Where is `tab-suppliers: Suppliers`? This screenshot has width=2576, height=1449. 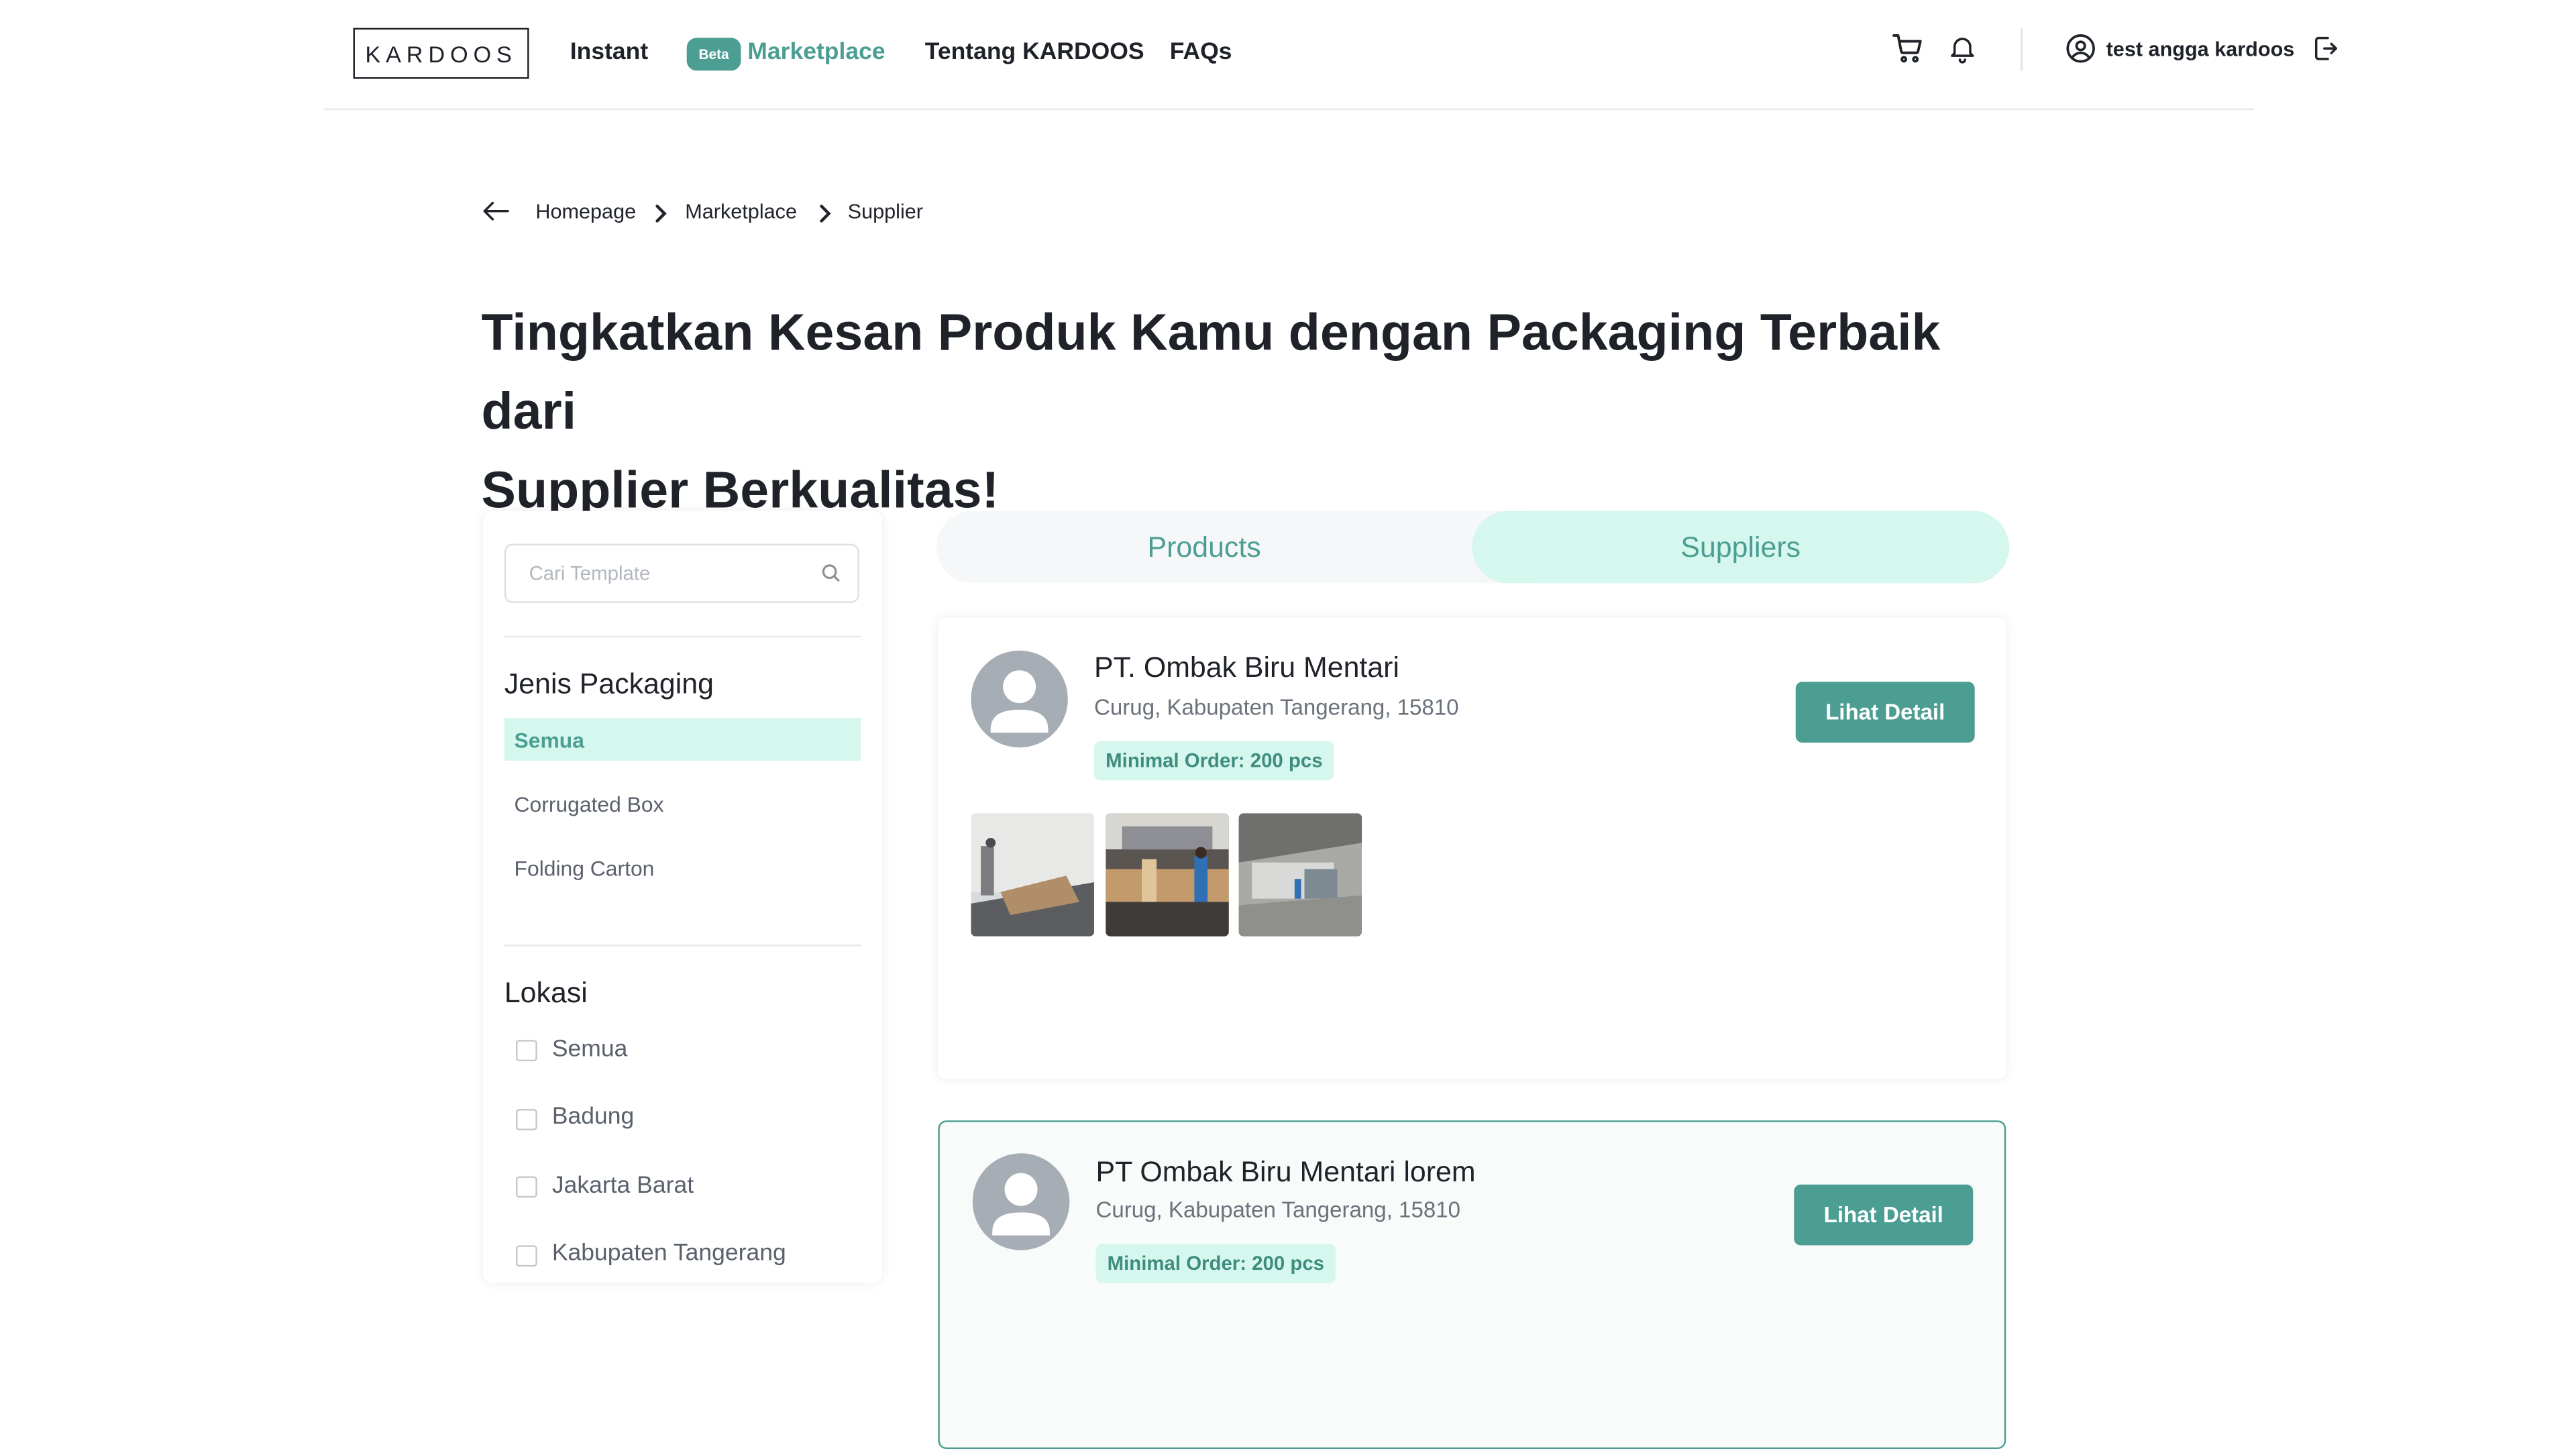
tab-suppliers: Suppliers is located at coordinates (1741, 547).